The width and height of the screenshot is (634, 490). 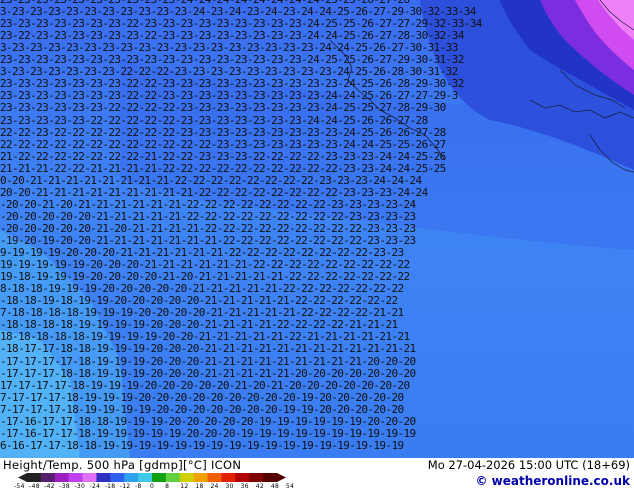 I want to click on scale-tick-label: 24, so click(x=214, y=486).